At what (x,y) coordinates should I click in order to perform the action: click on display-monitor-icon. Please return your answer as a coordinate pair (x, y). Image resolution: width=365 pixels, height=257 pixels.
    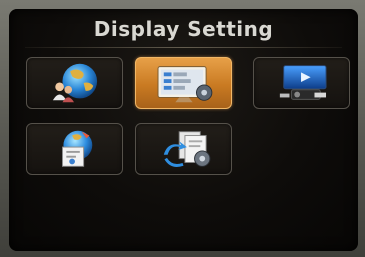
    Looking at the image, I should click on (185, 84).